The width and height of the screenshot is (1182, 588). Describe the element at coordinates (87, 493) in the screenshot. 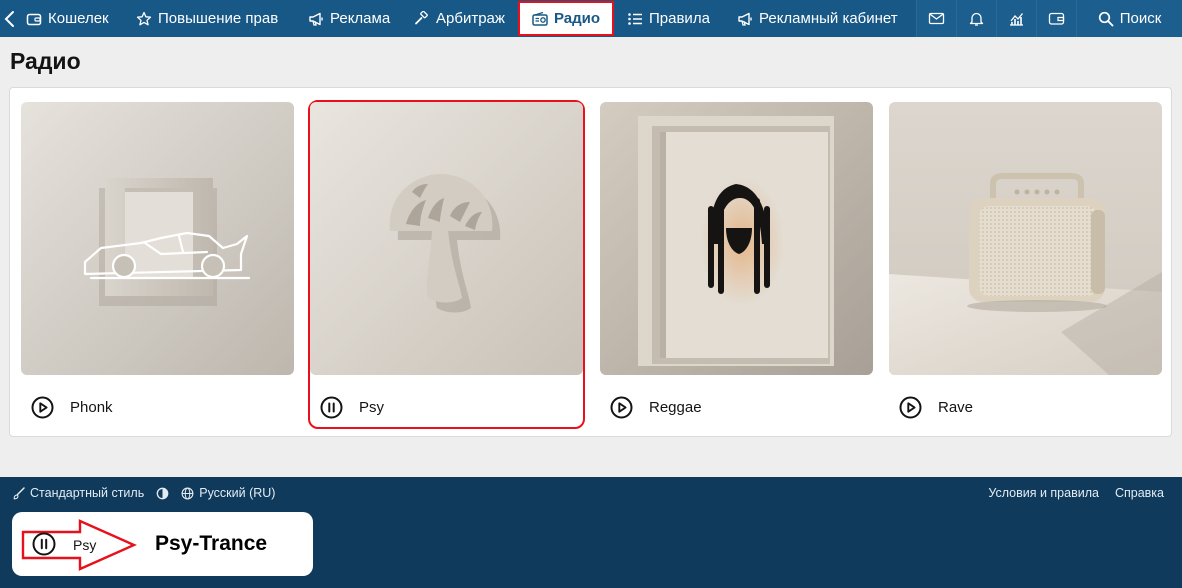

I see `style-label: Стандартный стиль` at that location.